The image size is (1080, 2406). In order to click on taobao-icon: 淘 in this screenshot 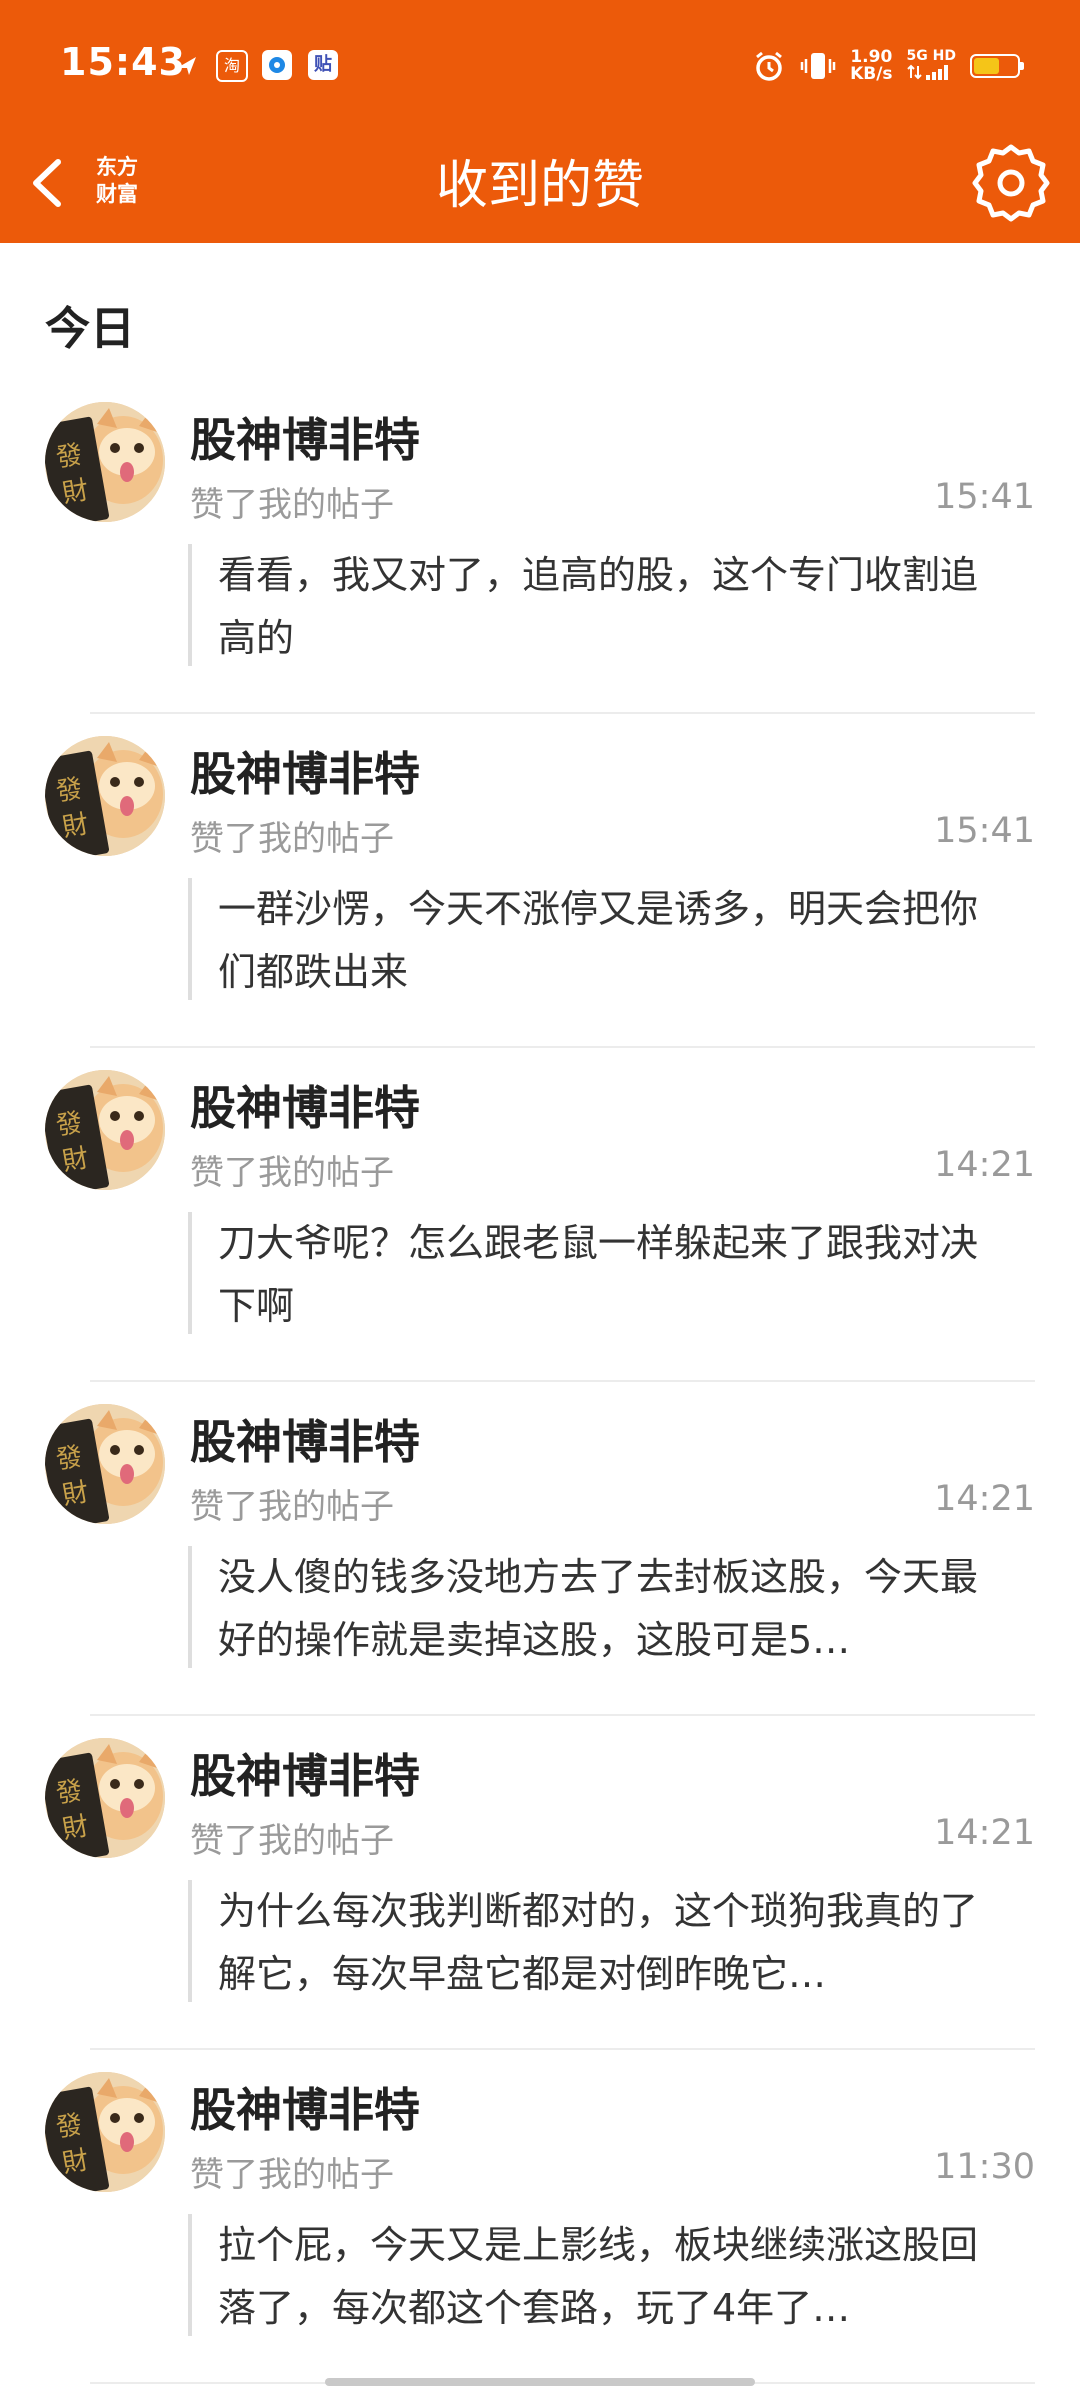, I will do `click(232, 66)`.